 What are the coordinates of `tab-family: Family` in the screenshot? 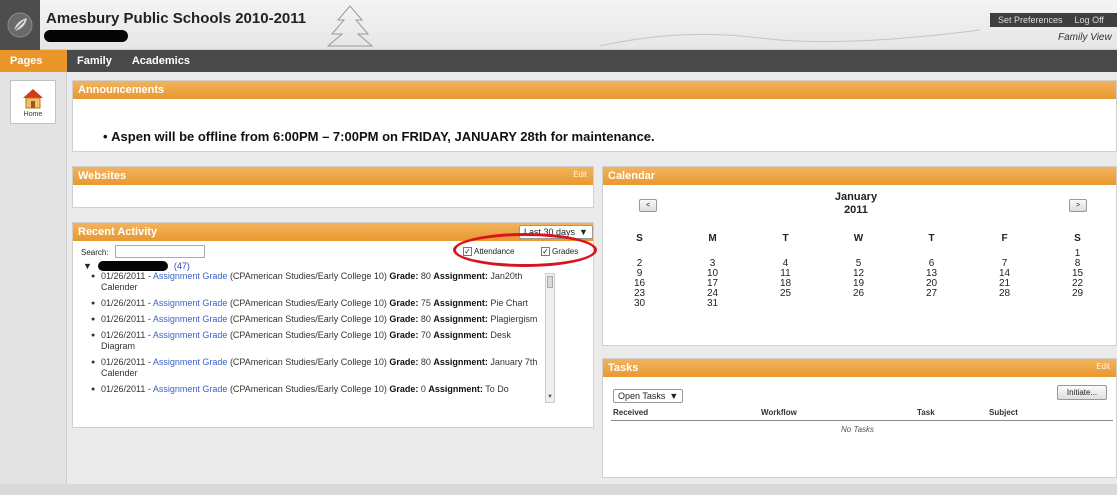 It's located at (94, 61).